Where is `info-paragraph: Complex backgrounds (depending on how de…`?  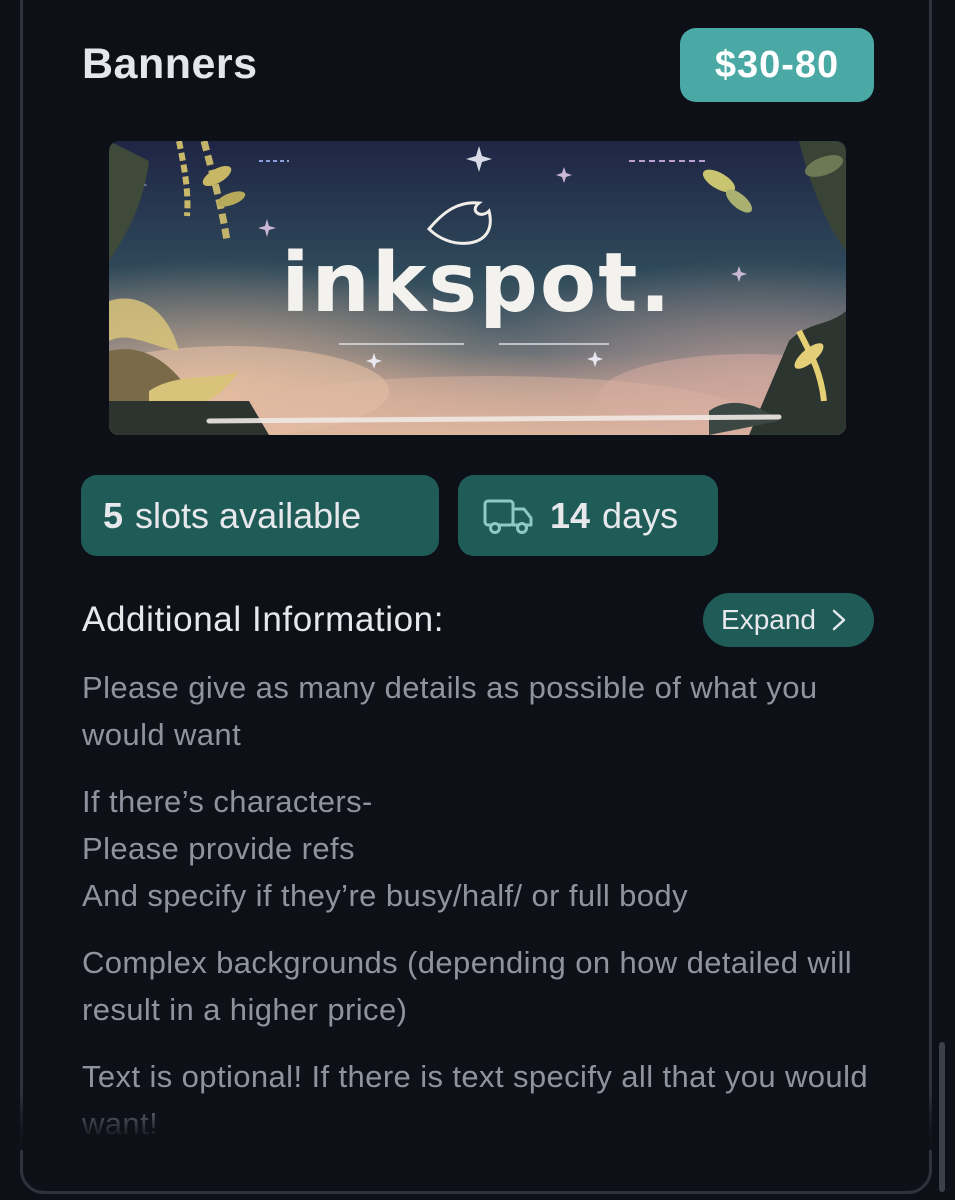
info-paragraph: Complex backgrounds (depending on how de… is located at coordinates (467, 986).